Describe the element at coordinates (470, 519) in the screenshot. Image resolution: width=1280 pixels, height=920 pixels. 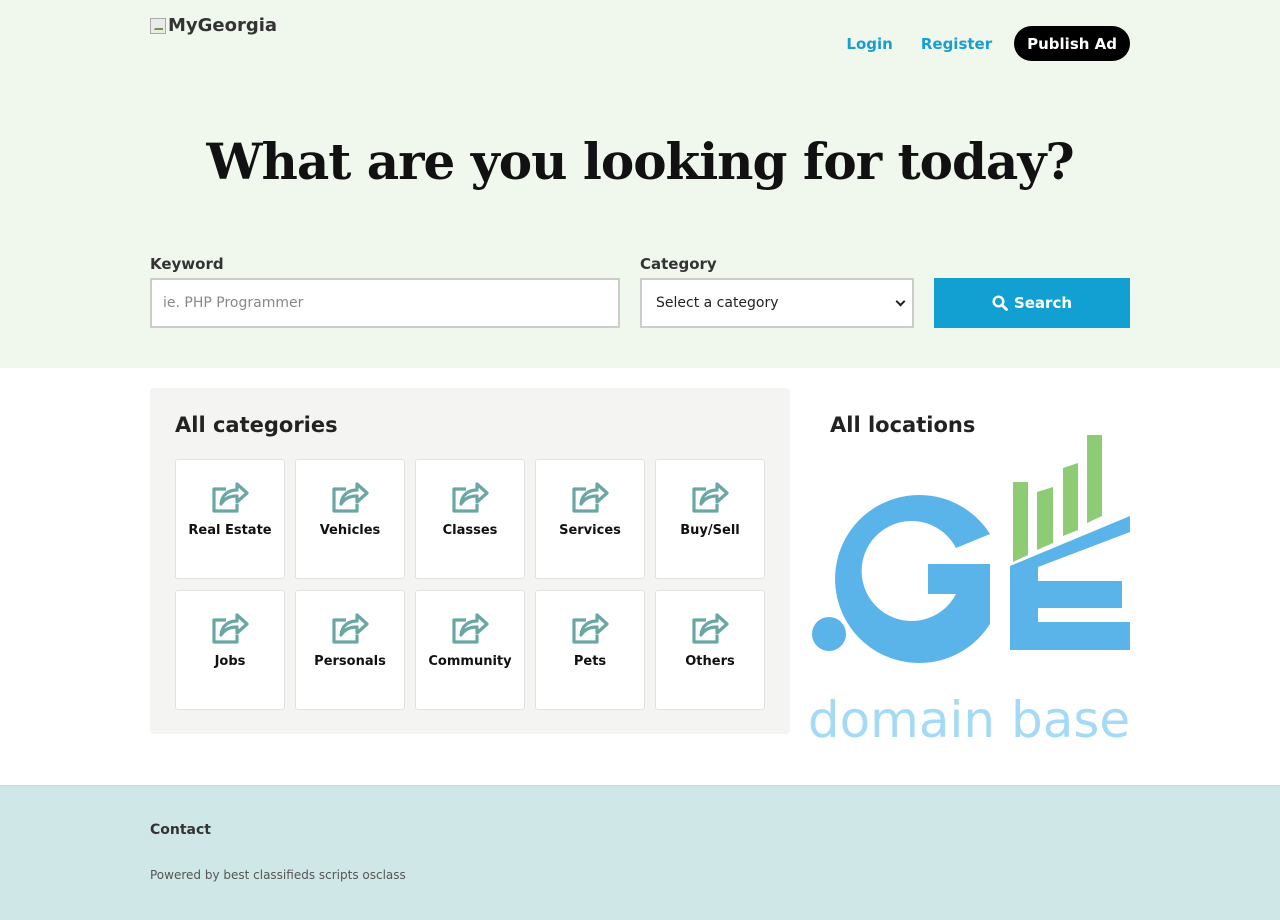
I see `category-tile-classes: Classes` at that location.